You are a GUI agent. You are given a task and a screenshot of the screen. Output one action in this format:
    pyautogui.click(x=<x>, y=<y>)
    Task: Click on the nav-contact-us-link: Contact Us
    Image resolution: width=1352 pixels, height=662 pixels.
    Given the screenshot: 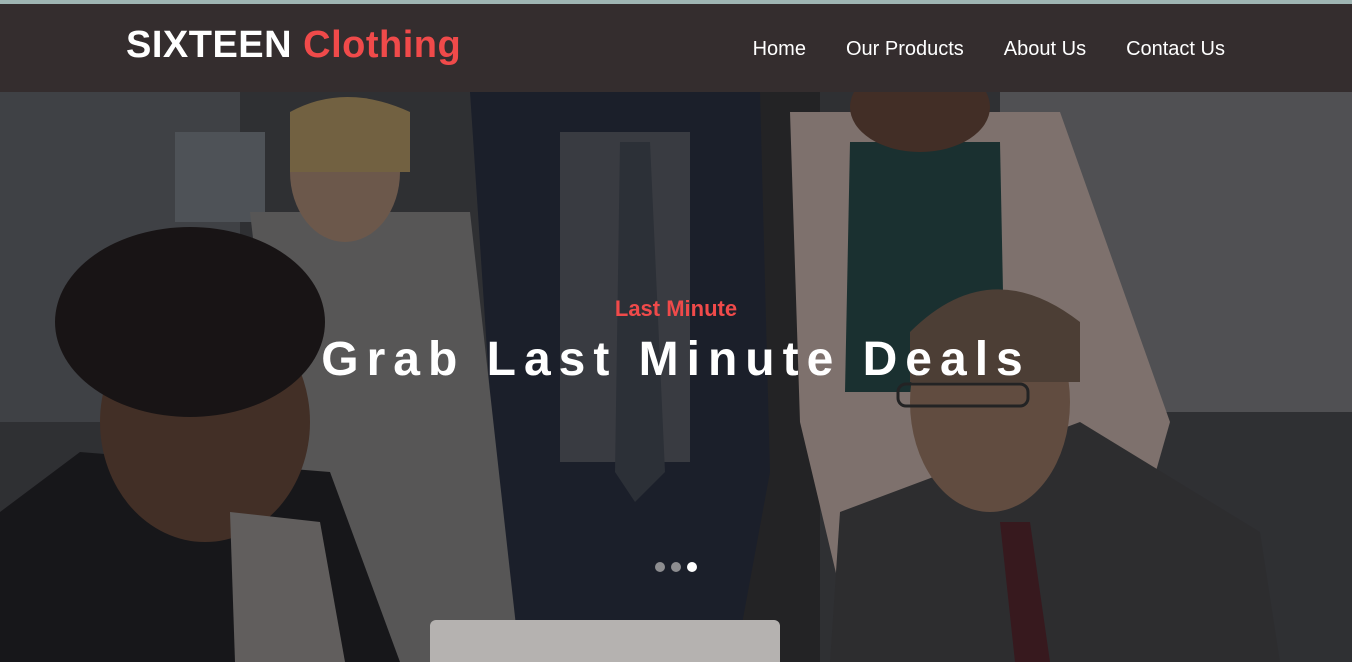 What is the action you would take?
    pyautogui.click(x=1175, y=49)
    